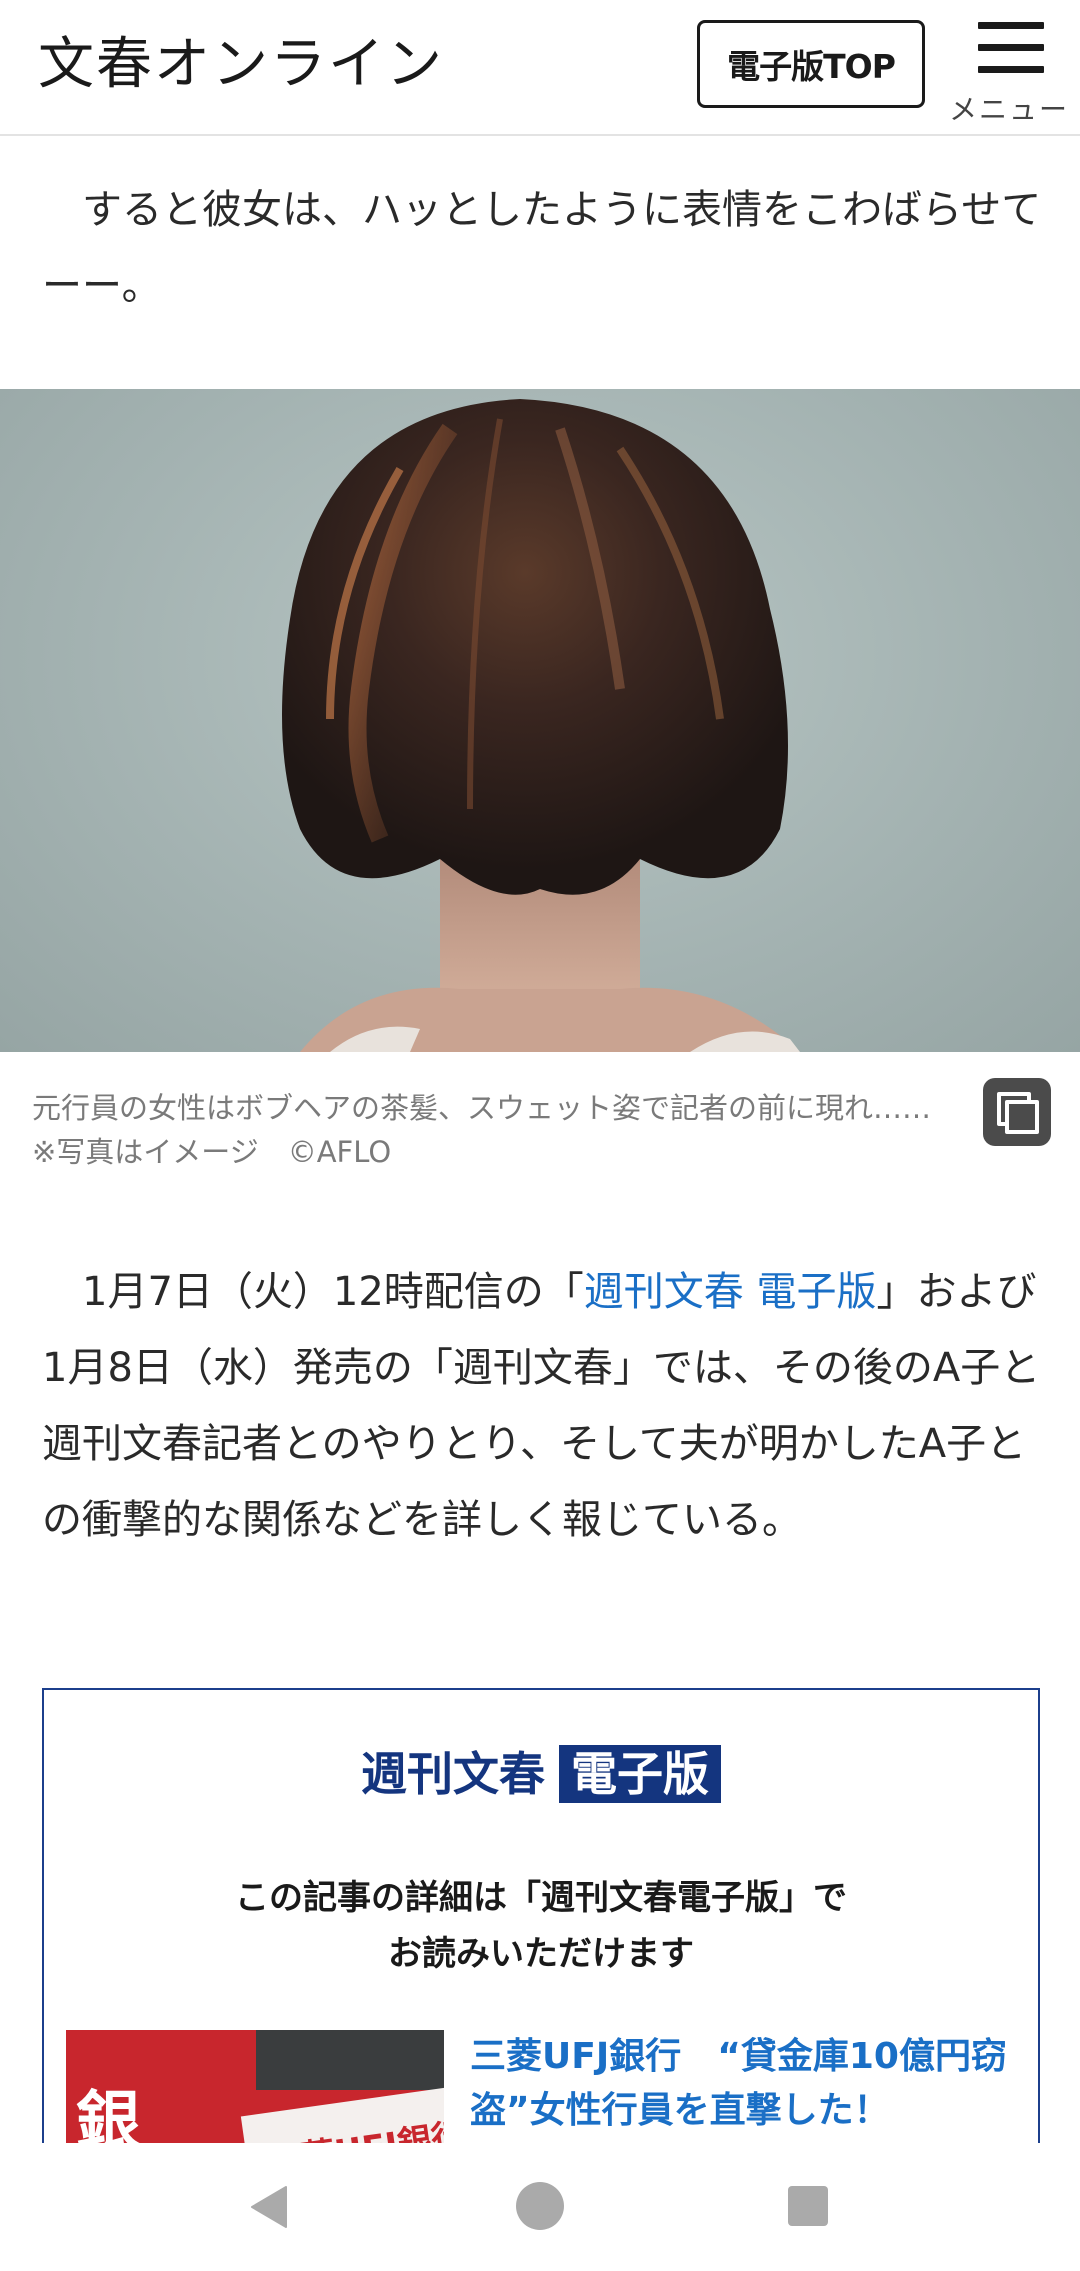  I want to click on paragraph-text: 1月7日（火）12時配信の「, so click(313, 1292).